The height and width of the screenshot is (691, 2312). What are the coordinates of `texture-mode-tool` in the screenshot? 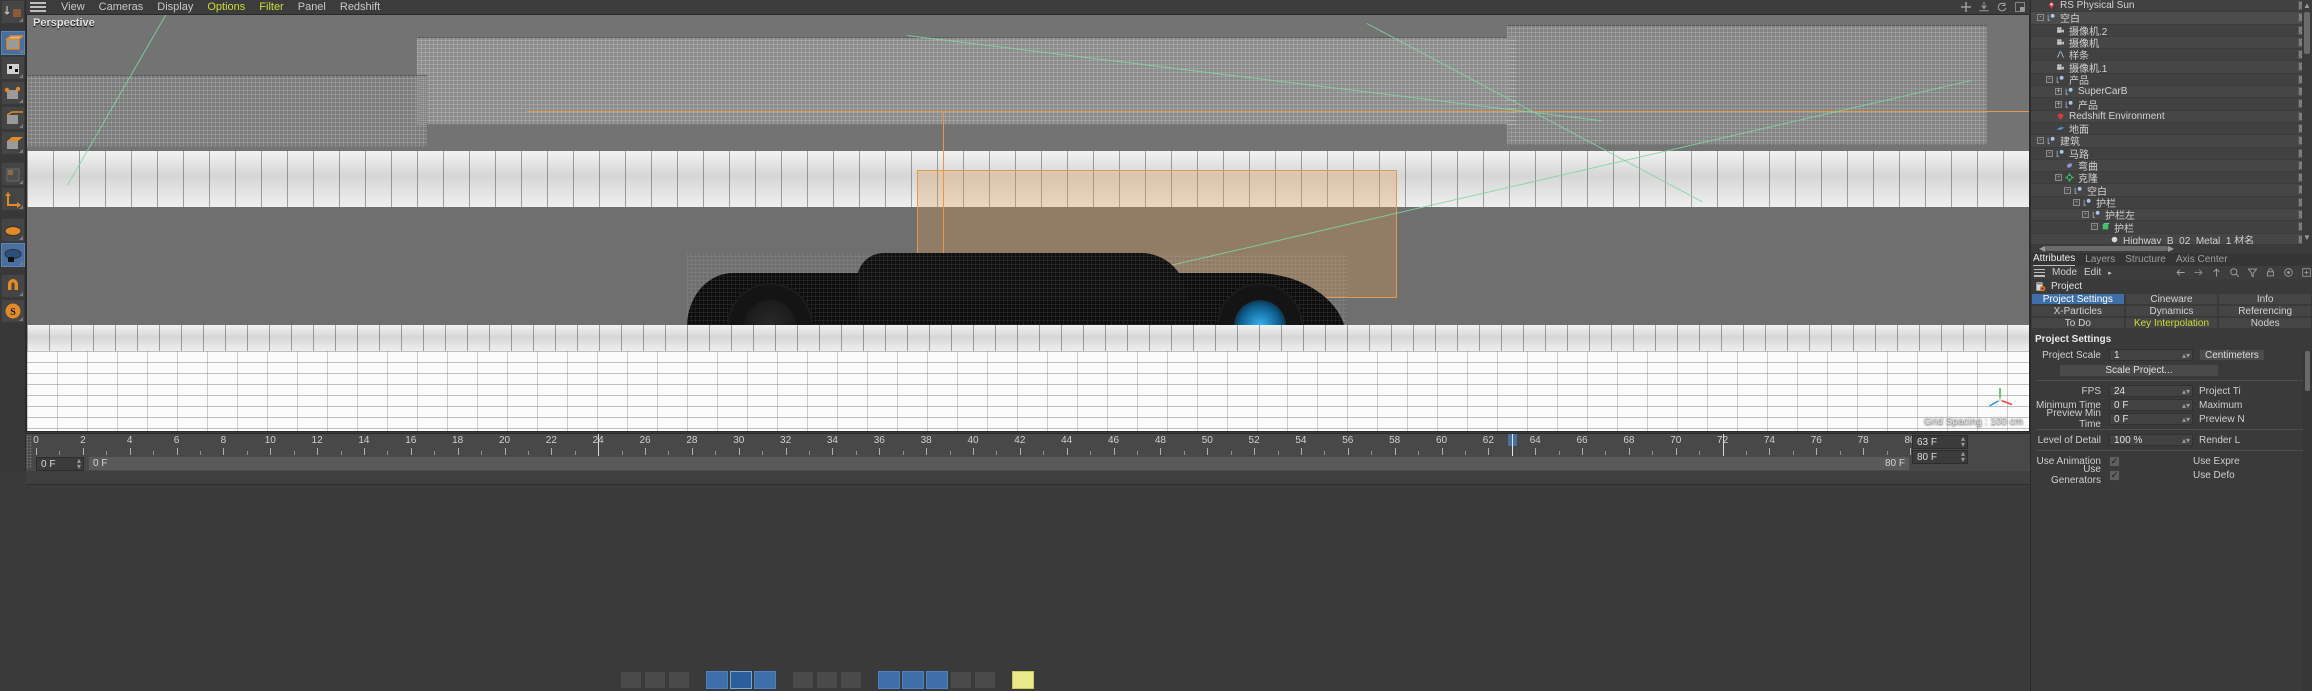 It's located at (12, 174).